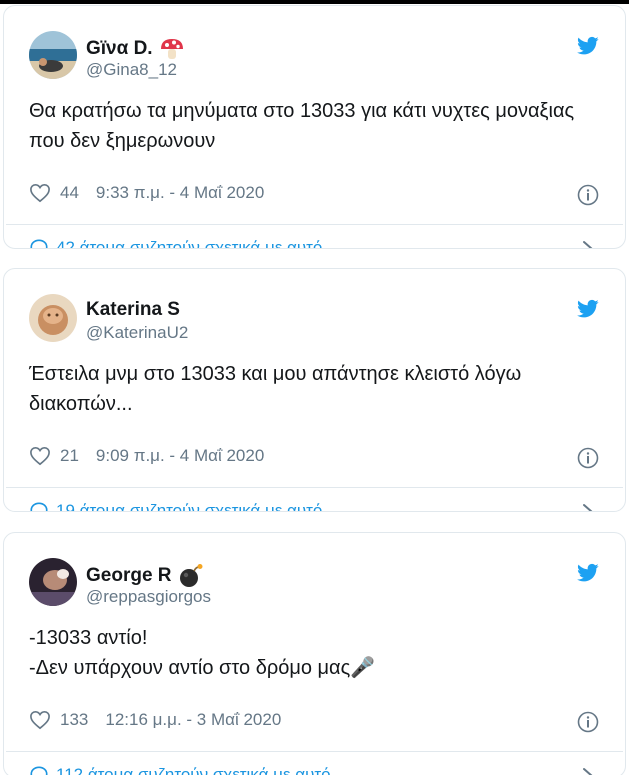 This screenshot has width=629, height=775. What do you see at coordinates (148, 597) in the screenshot?
I see `author-handle: @reppasgiorgos` at bounding box center [148, 597].